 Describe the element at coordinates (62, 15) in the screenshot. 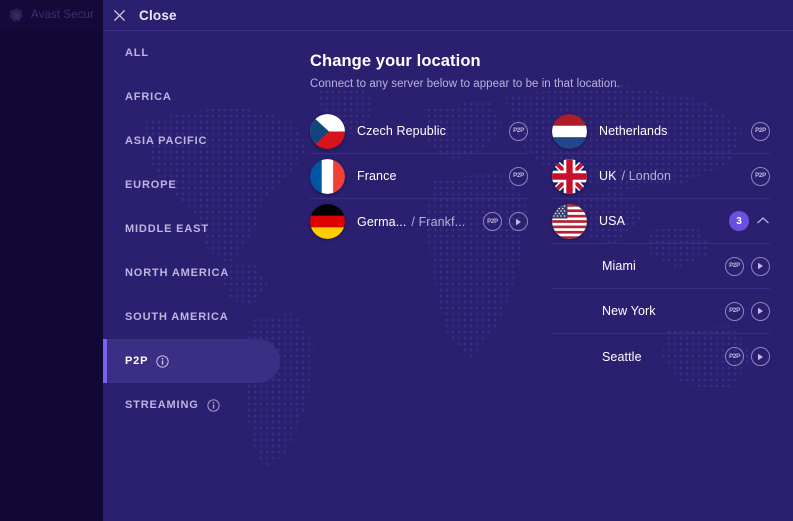

I see `background-window-title: Avast Secur` at that location.